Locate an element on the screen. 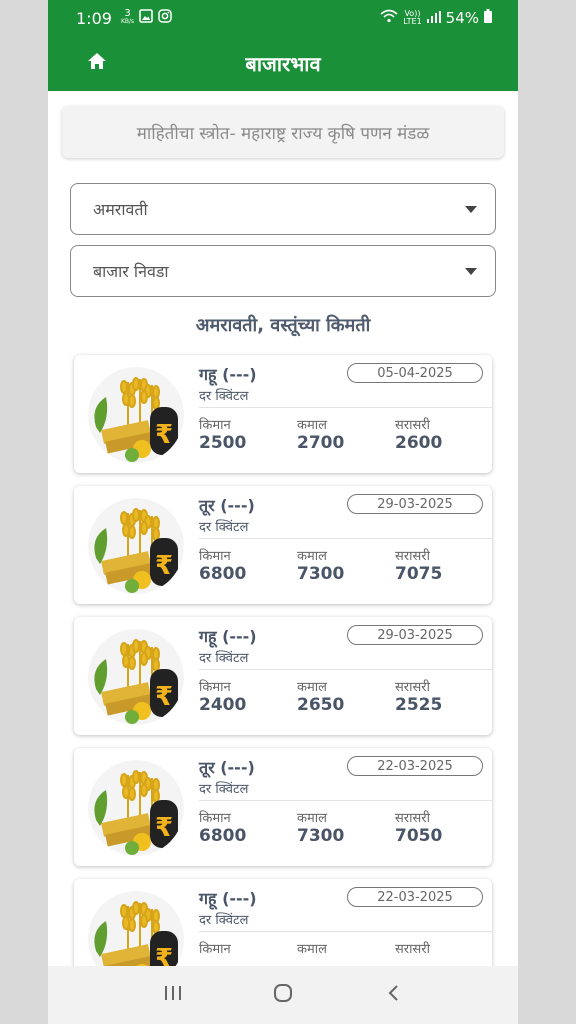 The height and width of the screenshot is (1024, 576). home-icon is located at coordinates (97, 63).